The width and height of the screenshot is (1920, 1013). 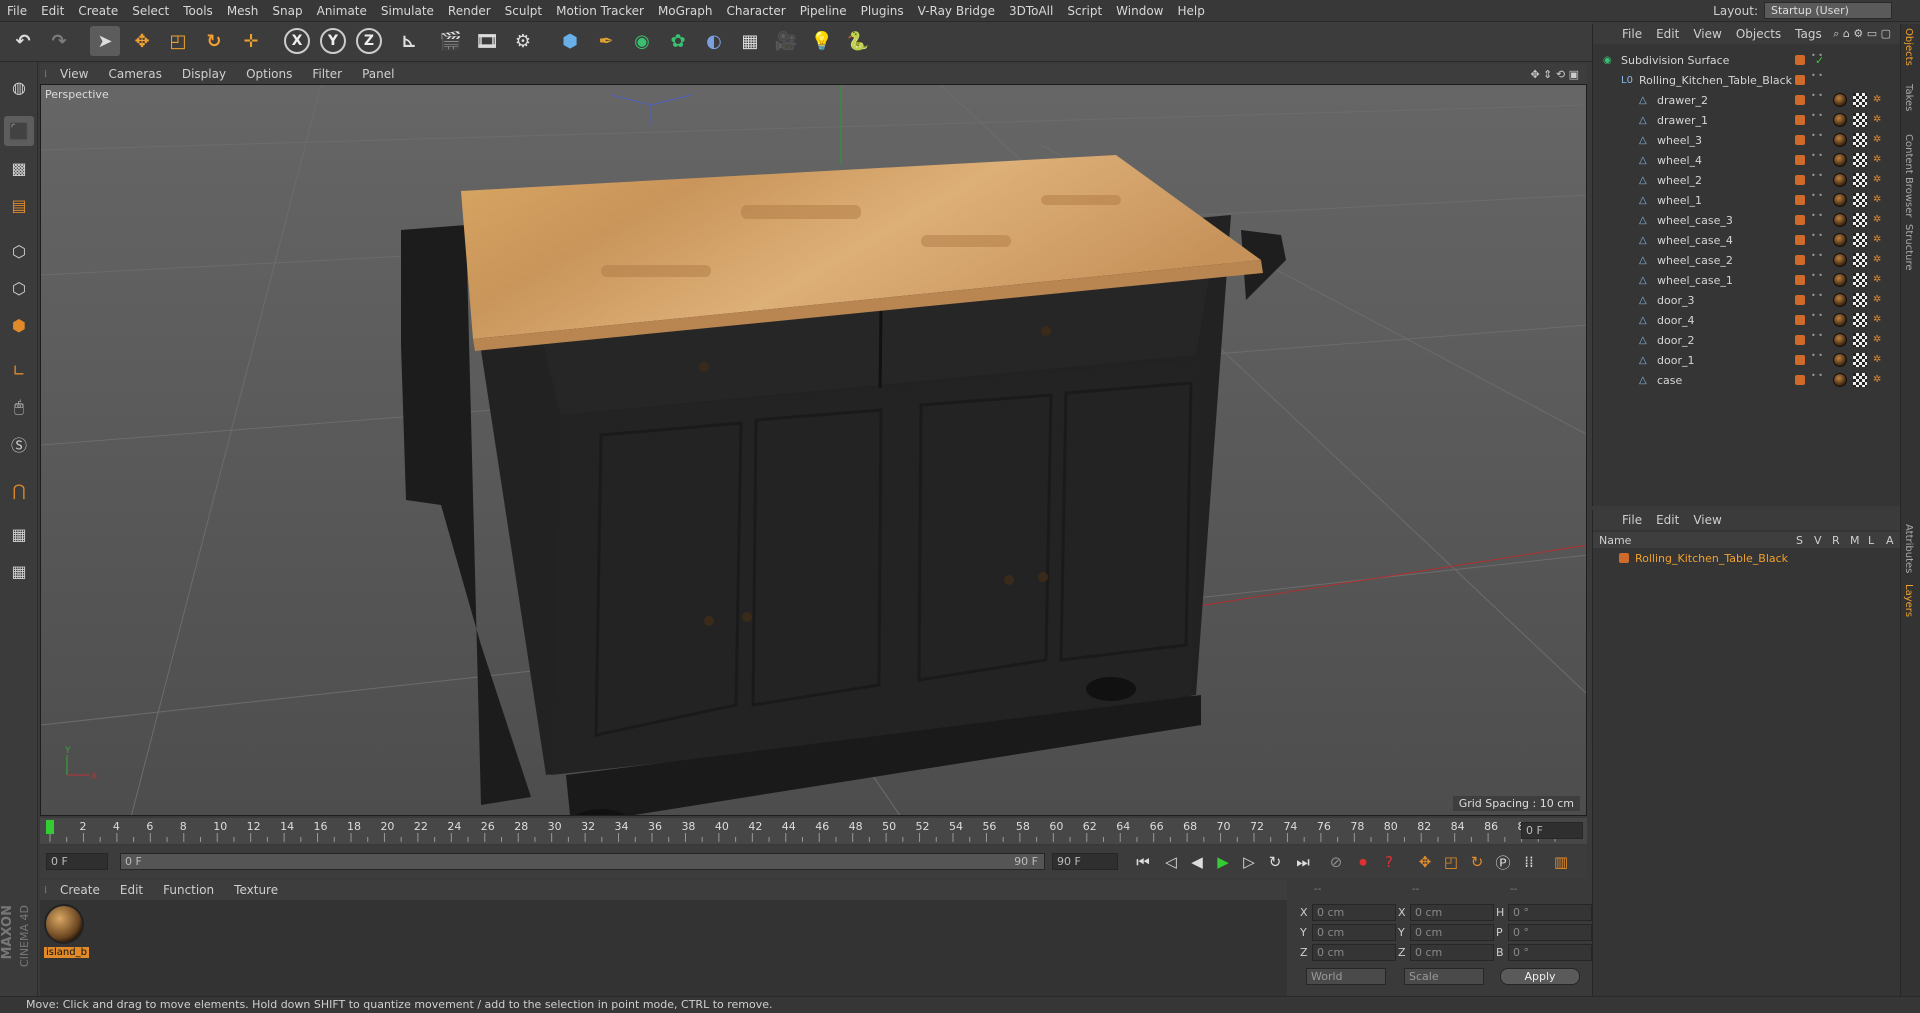 I want to click on floor-button: ▦, so click(x=750, y=41).